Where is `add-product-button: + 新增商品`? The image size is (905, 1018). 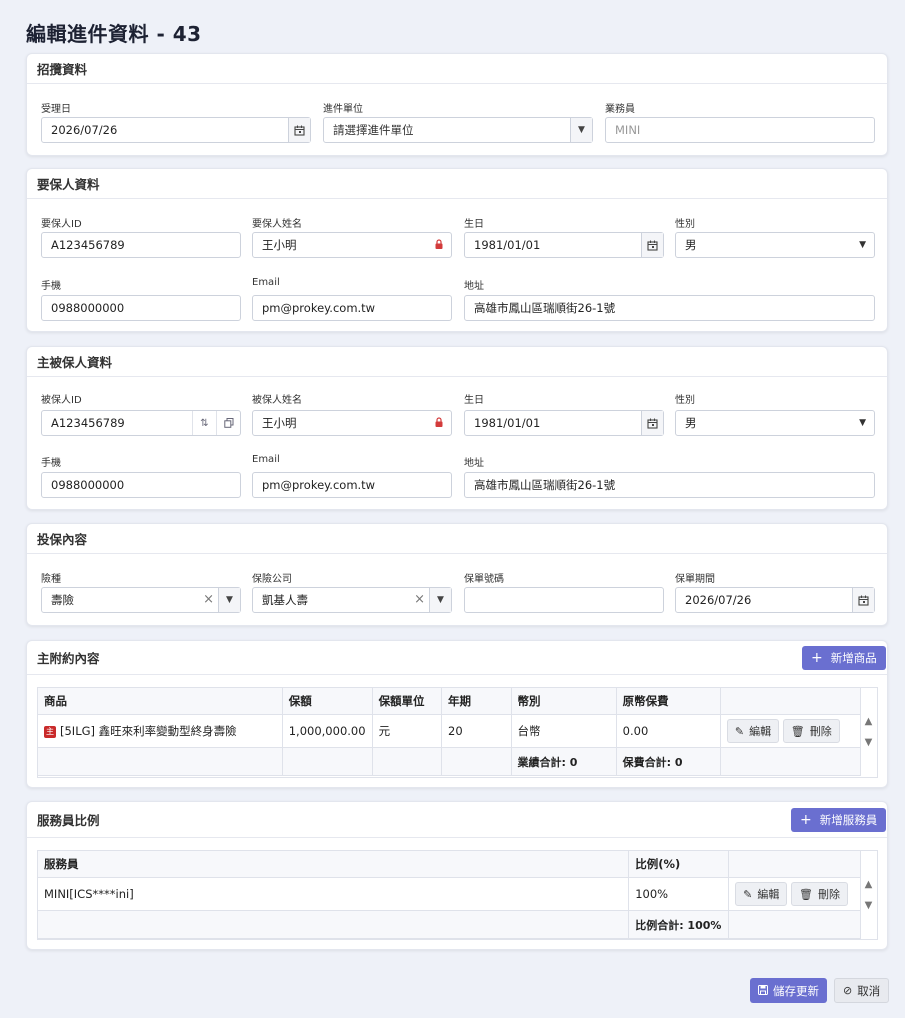
add-product-button: + 新增商品 is located at coordinates (844, 658).